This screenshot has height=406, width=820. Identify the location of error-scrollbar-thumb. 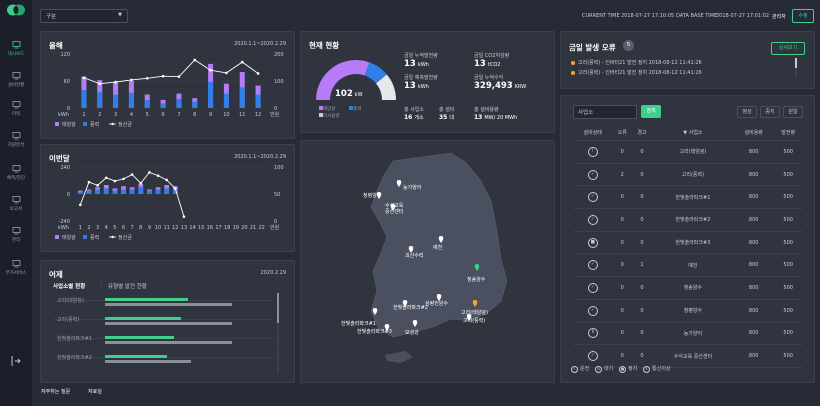
(796, 63).